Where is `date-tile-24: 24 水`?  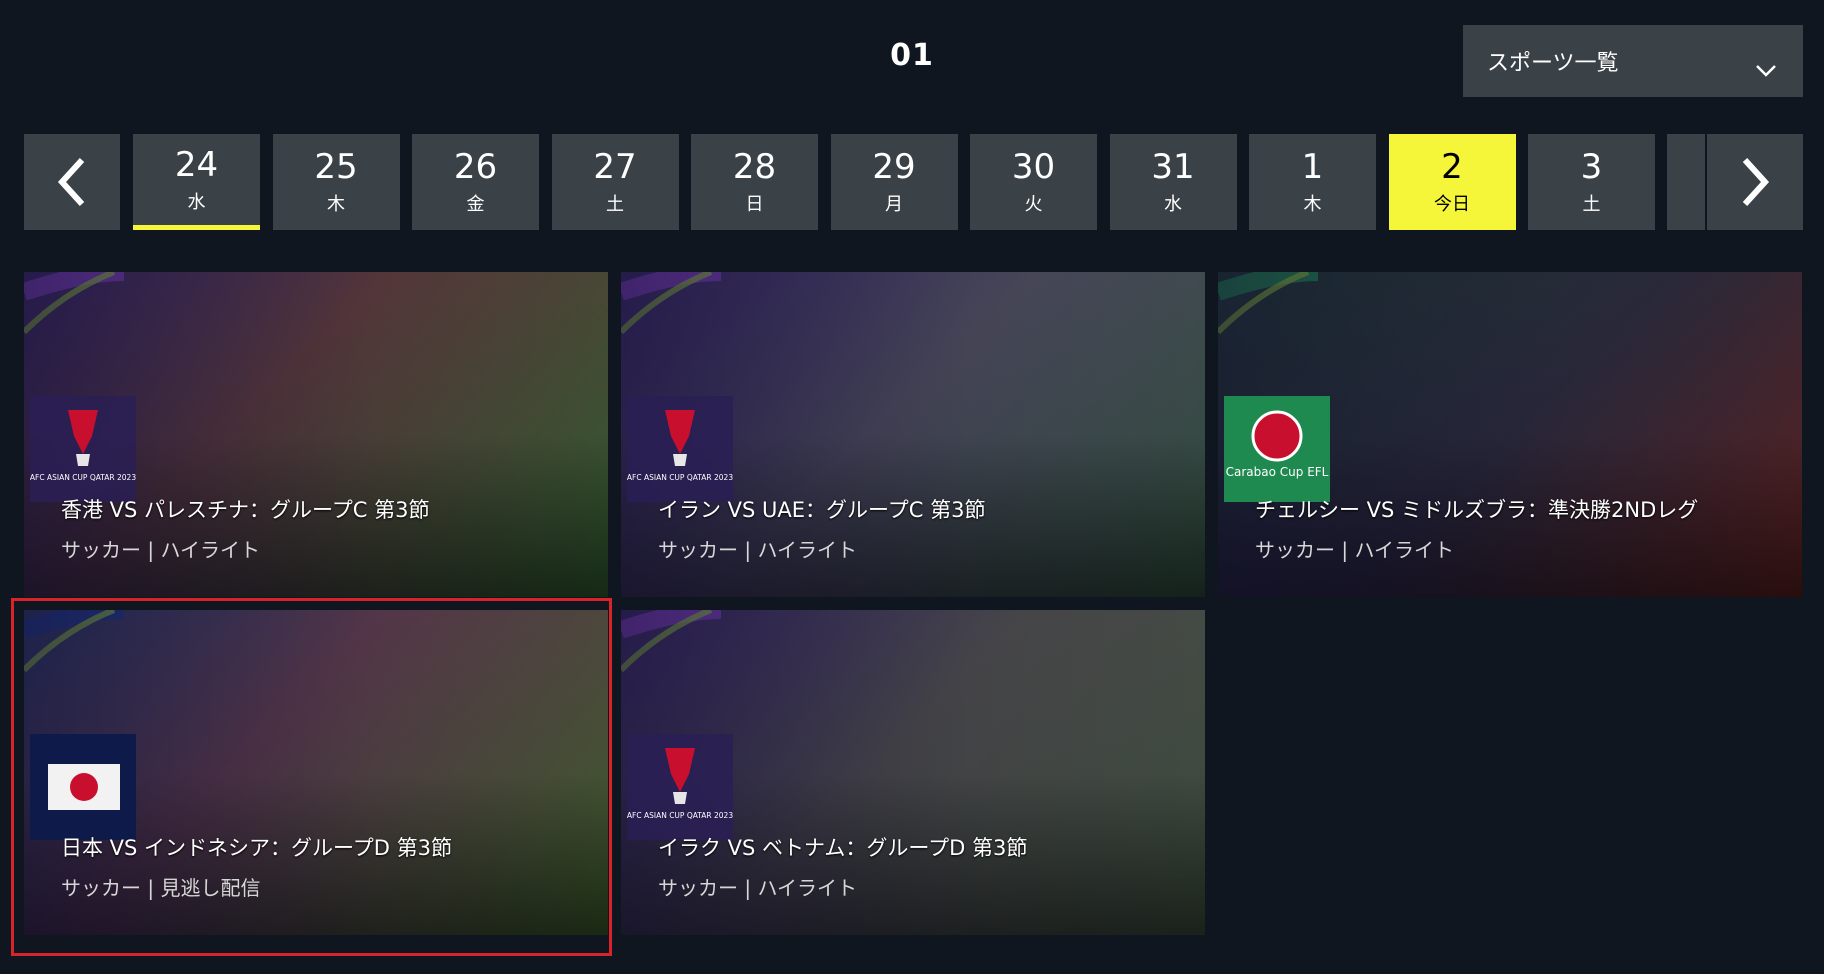
date-tile-24: 24 水 is located at coordinates (196, 182).